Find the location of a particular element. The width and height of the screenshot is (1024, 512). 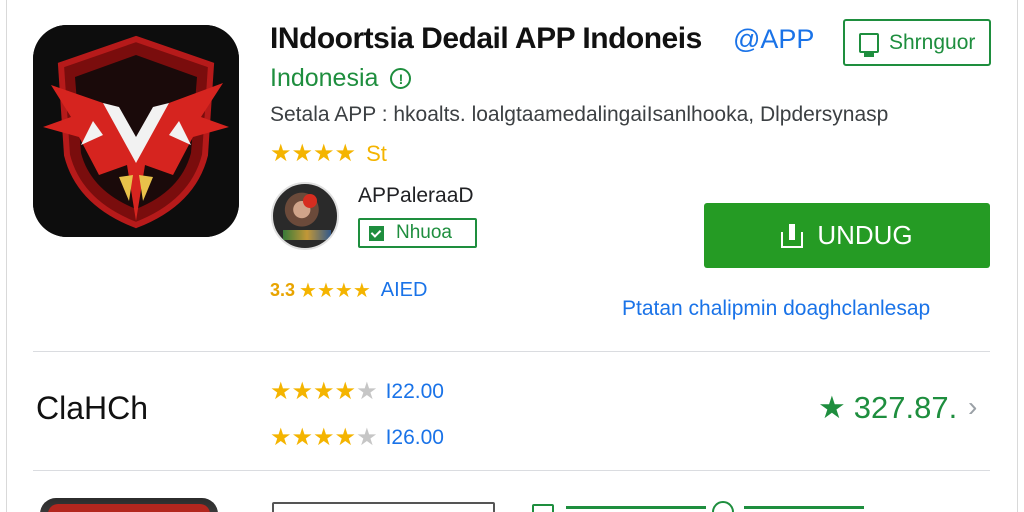

download-icon is located at coordinates (792, 235).